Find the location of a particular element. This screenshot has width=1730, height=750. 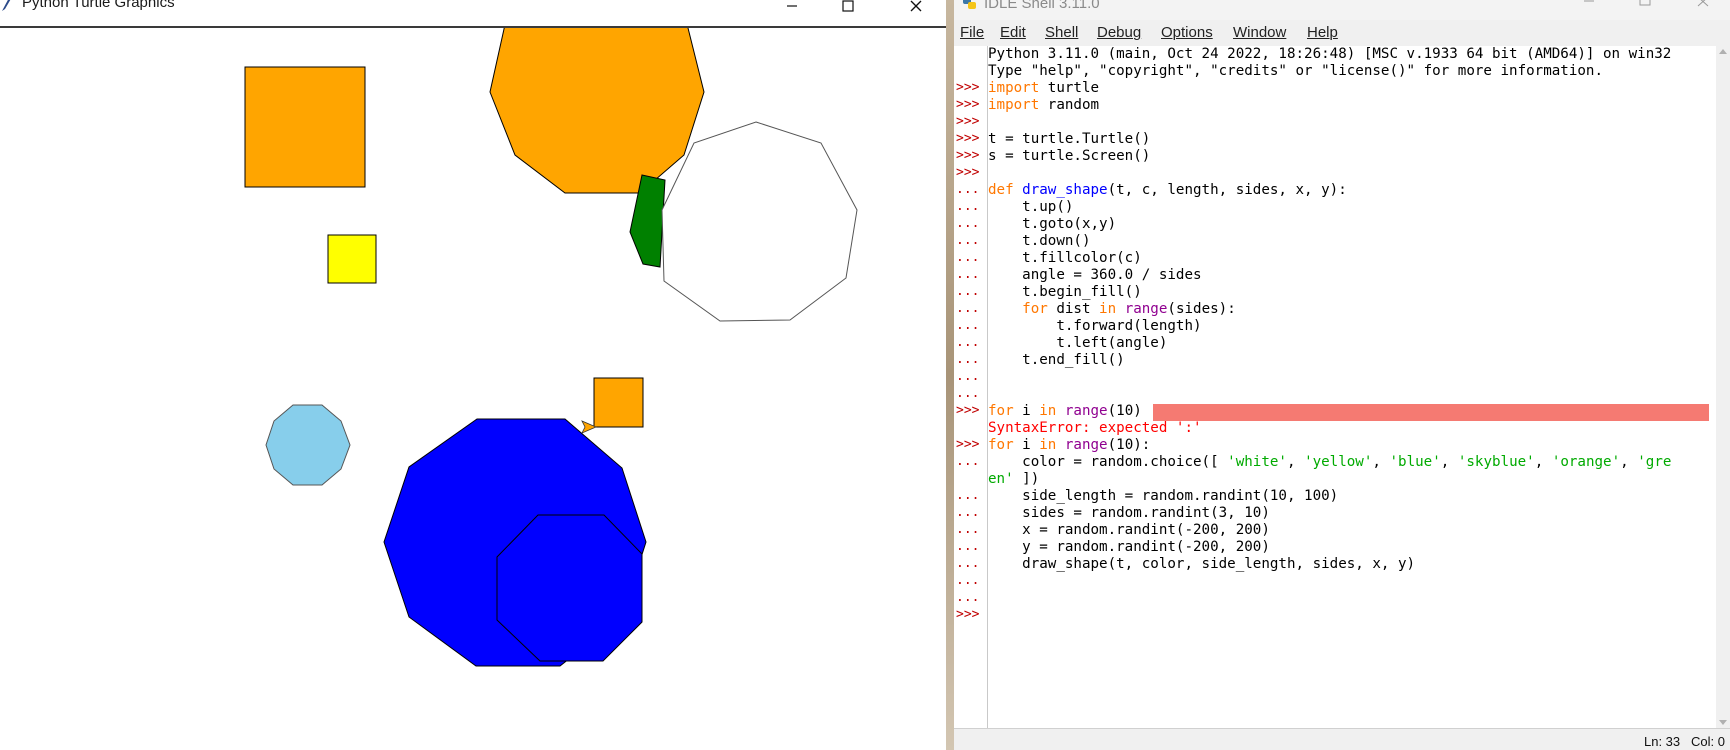

blue-octagon-shape is located at coordinates (569, 588).